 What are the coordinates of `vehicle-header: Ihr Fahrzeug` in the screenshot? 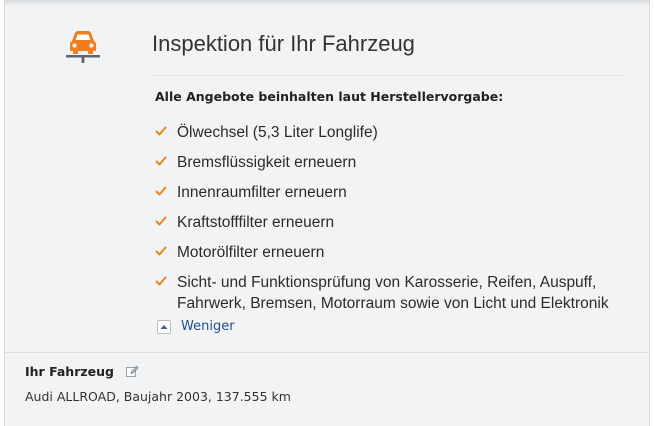 It's located at (82, 371).